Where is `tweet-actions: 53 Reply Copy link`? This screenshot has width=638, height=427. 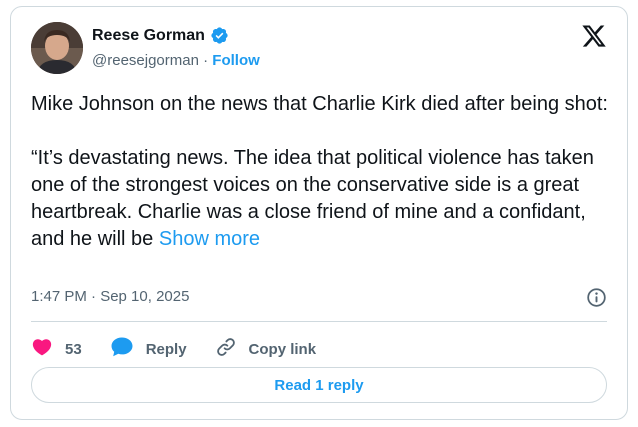
tweet-actions: 53 Reply Copy link is located at coordinates (187, 349).